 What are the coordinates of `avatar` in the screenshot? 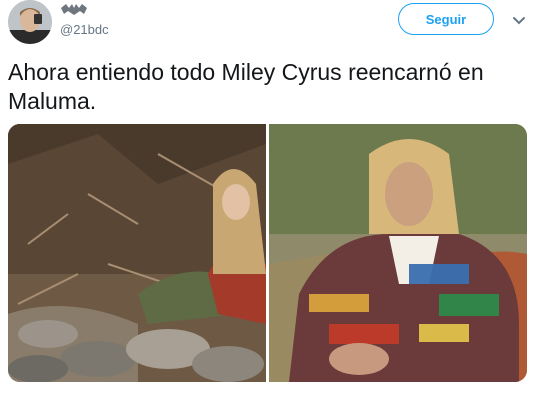 It's located at (30, 22).